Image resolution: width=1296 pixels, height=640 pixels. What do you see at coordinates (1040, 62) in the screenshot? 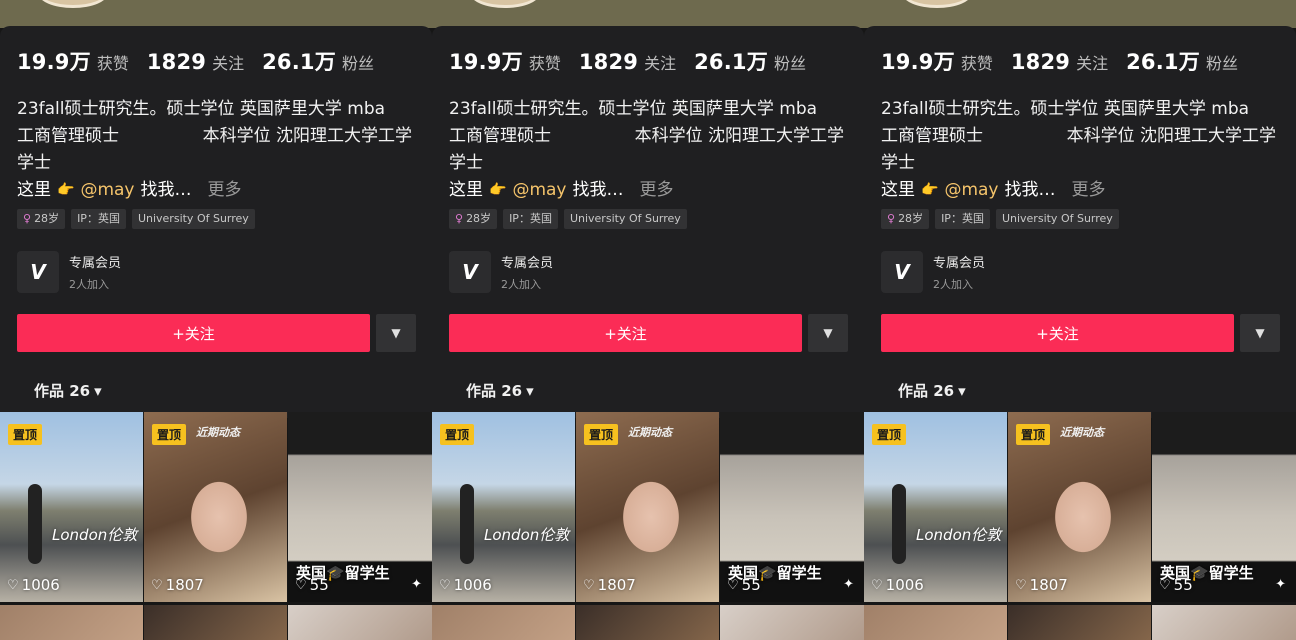
I see `stat-following-value: 1829` at bounding box center [1040, 62].